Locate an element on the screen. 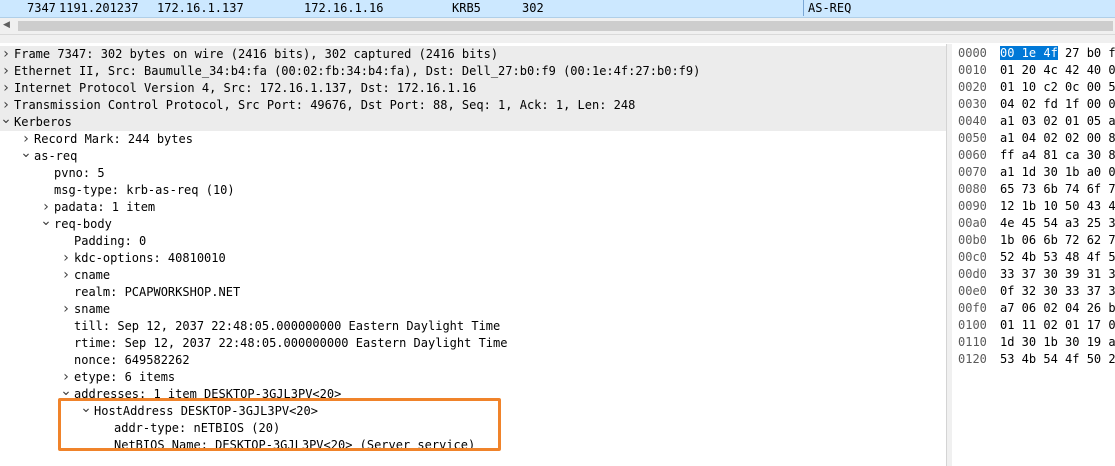 Image resolution: width=1115 pixels, height=466 pixels. tree-row: › kdc-options: 40810010 is located at coordinates (473, 258).